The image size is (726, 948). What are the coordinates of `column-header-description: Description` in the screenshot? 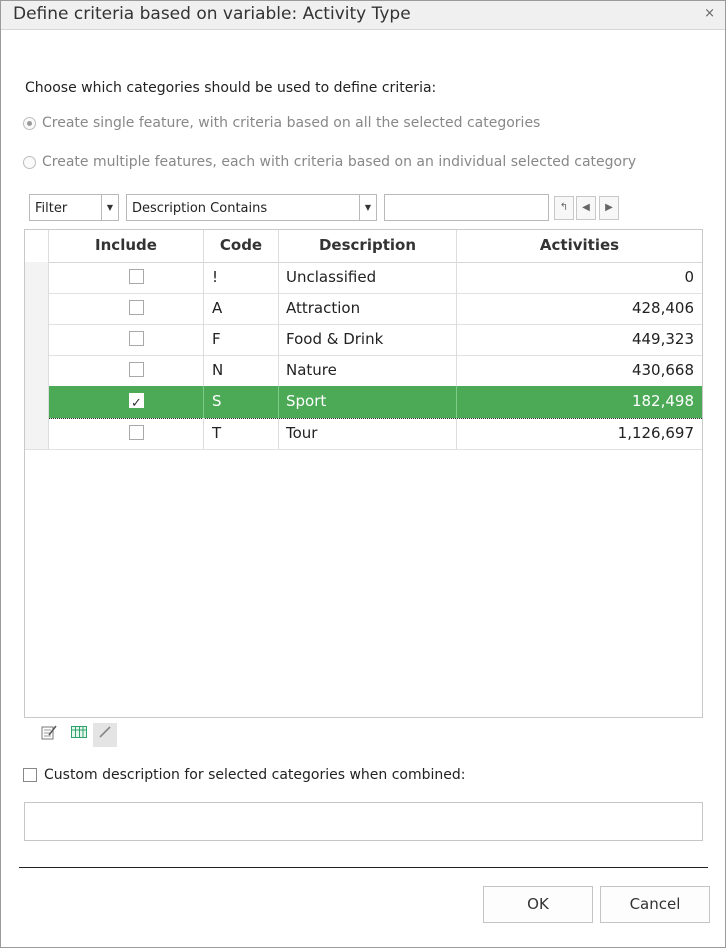 It's located at (368, 246).